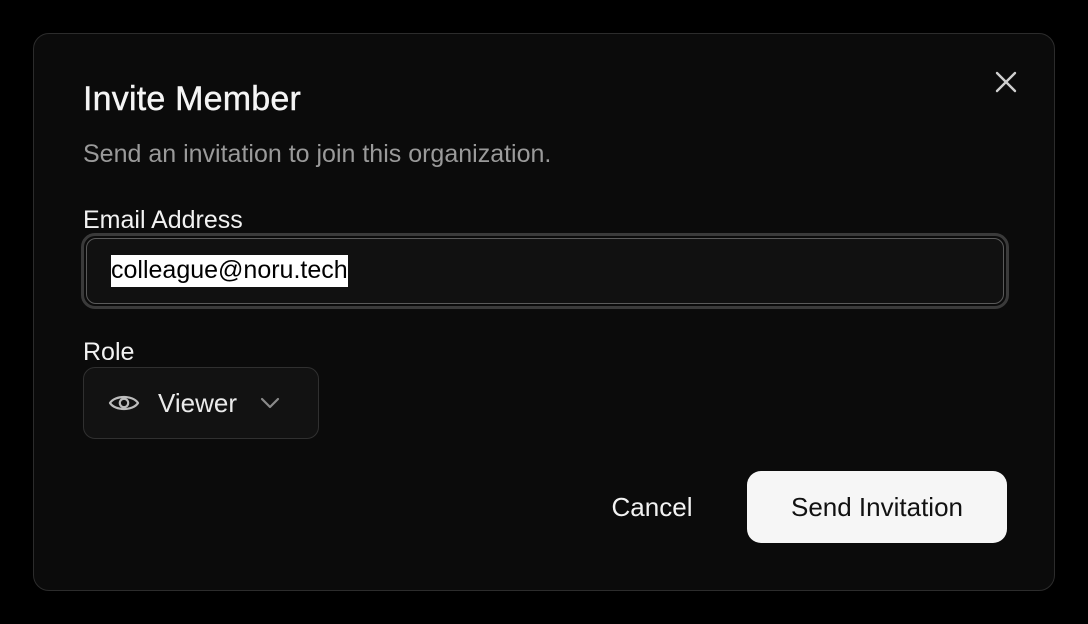 The width and height of the screenshot is (1088, 624). Describe the element at coordinates (270, 403) in the screenshot. I see `chevron-down-icon` at that location.